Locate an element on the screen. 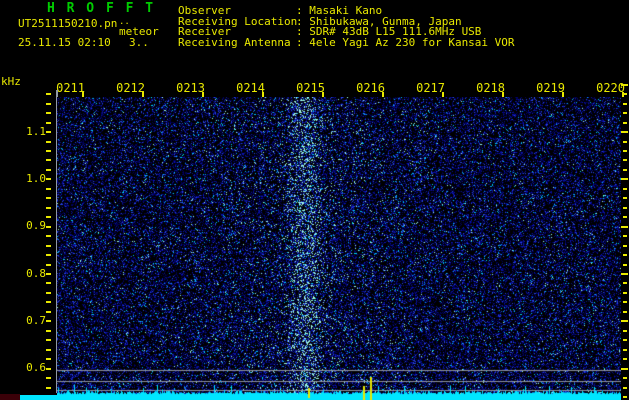  freq-tick-label: 0.8 is located at coordinates (36, 273).